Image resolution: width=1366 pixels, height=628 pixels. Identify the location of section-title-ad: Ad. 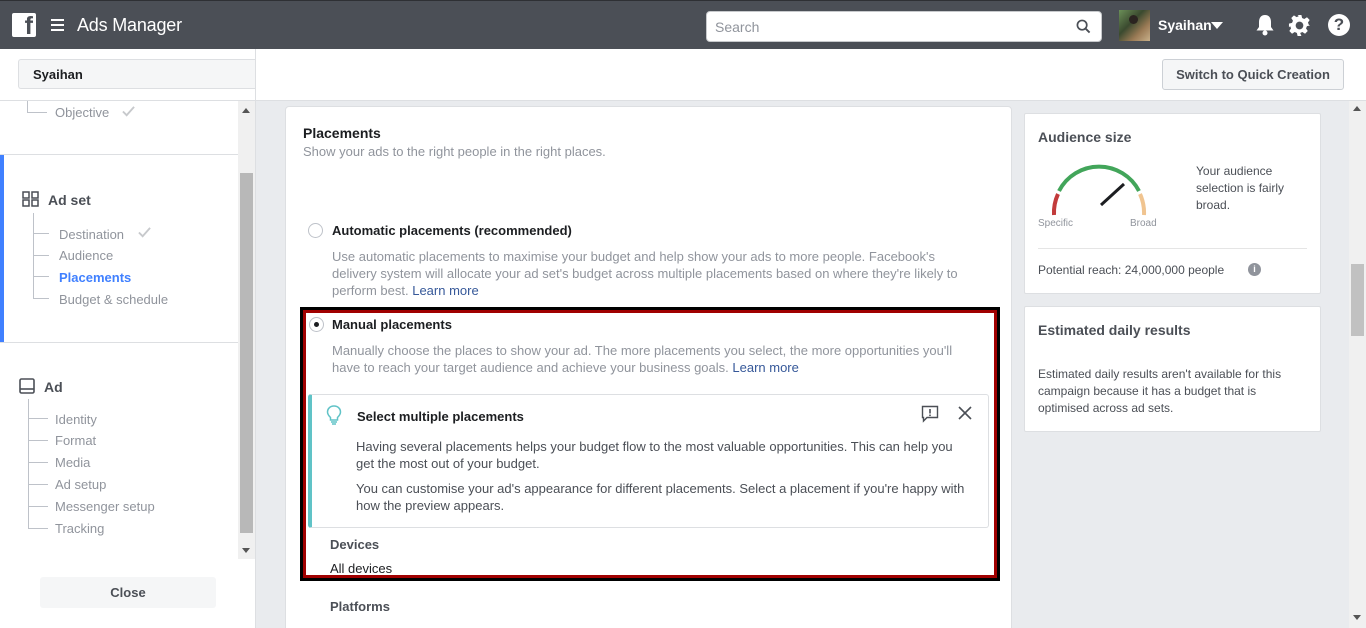
(53, 387).